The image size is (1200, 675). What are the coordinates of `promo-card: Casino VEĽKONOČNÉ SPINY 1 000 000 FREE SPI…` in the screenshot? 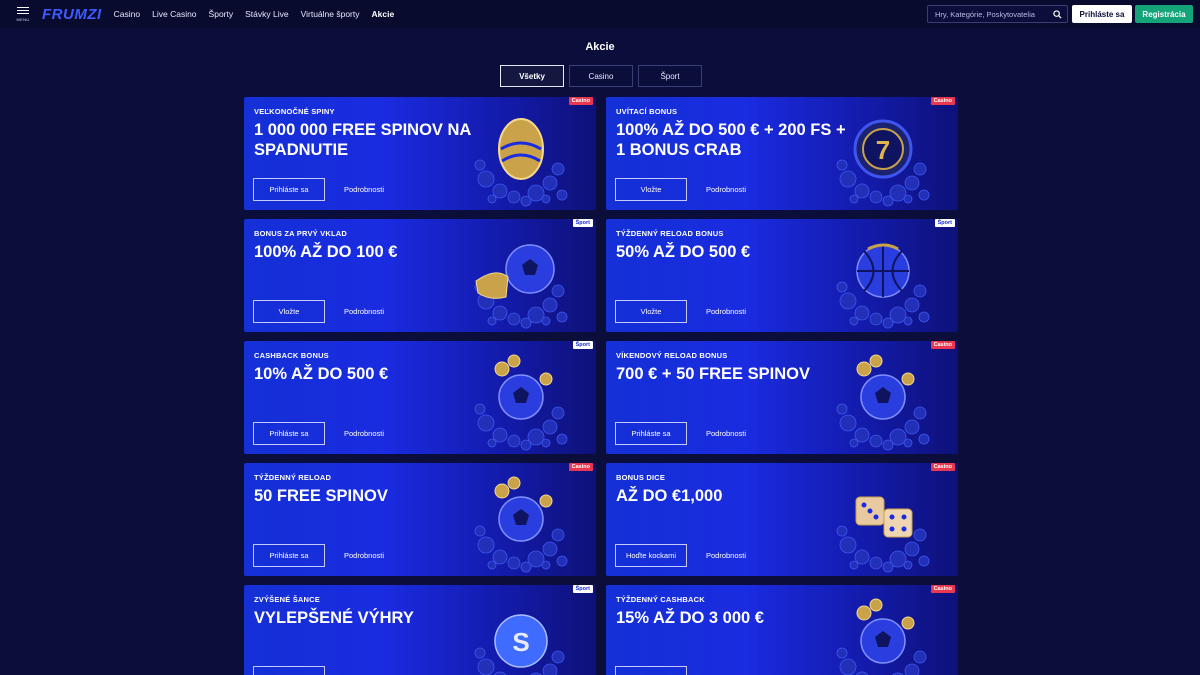 It's located at (420, 153).